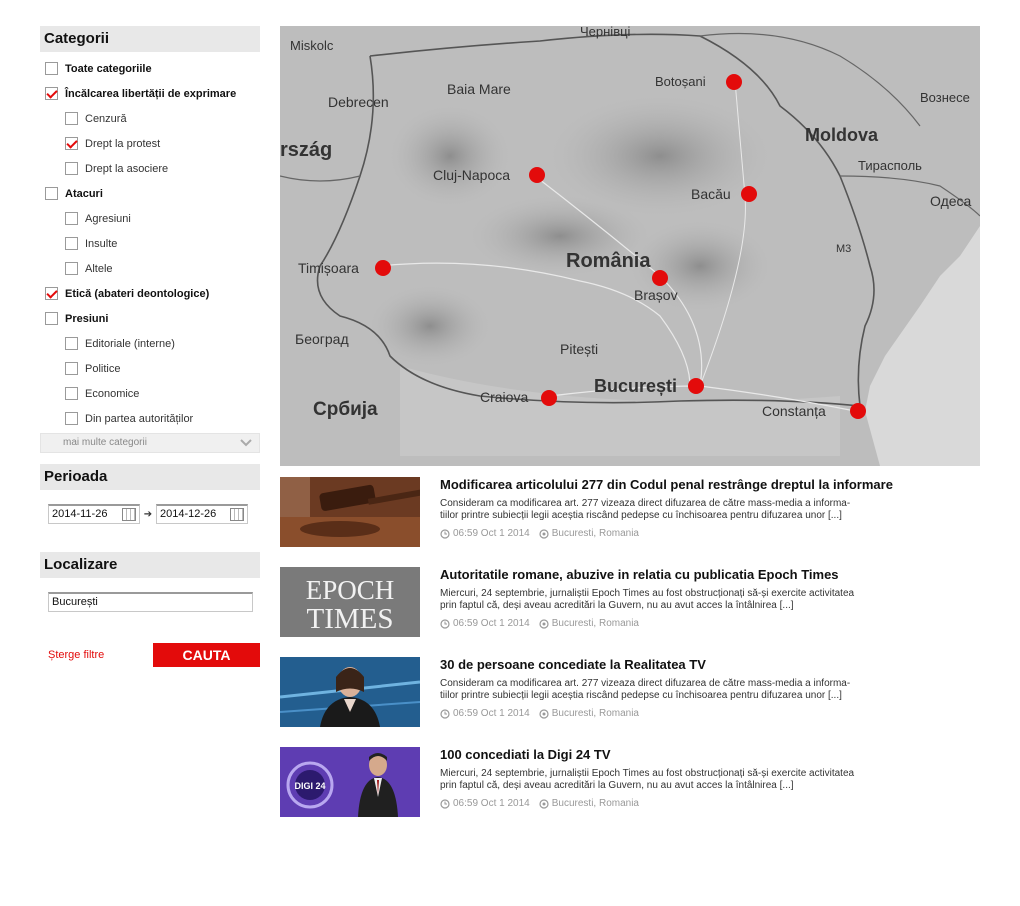  Describe the element at coordinates (549, 398) in the screenshot. I see `map-marker-craiova` at that location.